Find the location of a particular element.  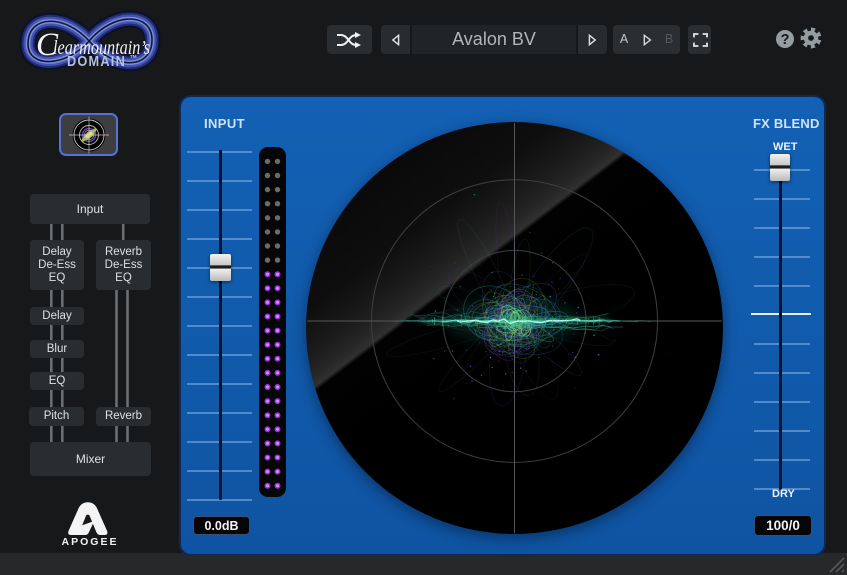

svg-text: TM is located at coordinates (133, 56).